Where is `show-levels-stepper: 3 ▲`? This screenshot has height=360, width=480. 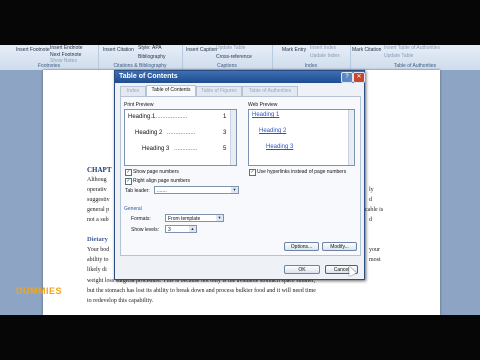 show-levels-stepper: 3 ▲ is located at coordinates (181, 229).